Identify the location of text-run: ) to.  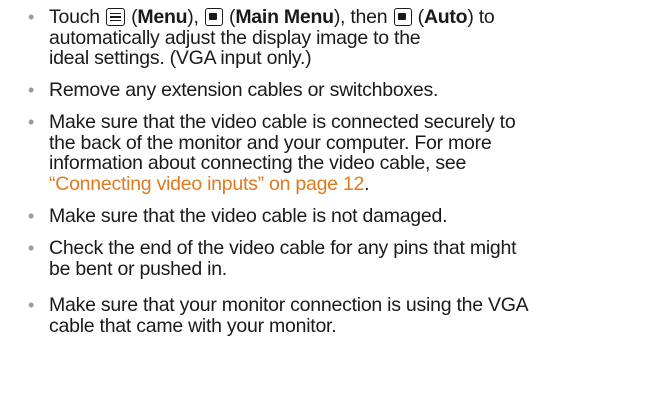
(481, 17).